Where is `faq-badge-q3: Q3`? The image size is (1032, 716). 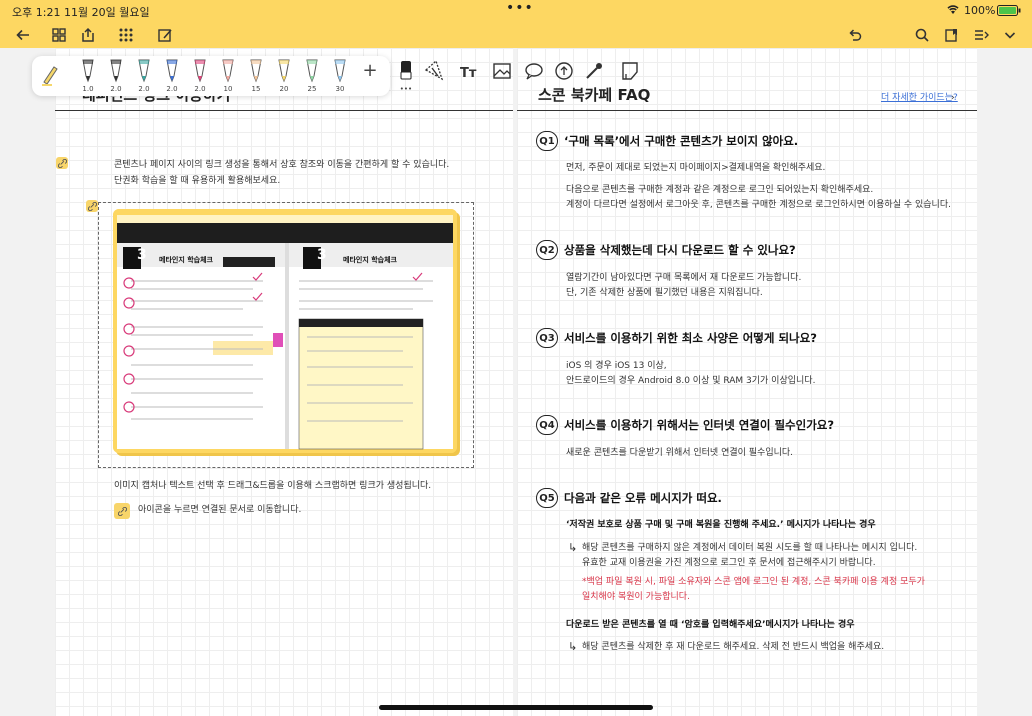
faq-badge-q3: Q3 is located at coordinates (547, 338).